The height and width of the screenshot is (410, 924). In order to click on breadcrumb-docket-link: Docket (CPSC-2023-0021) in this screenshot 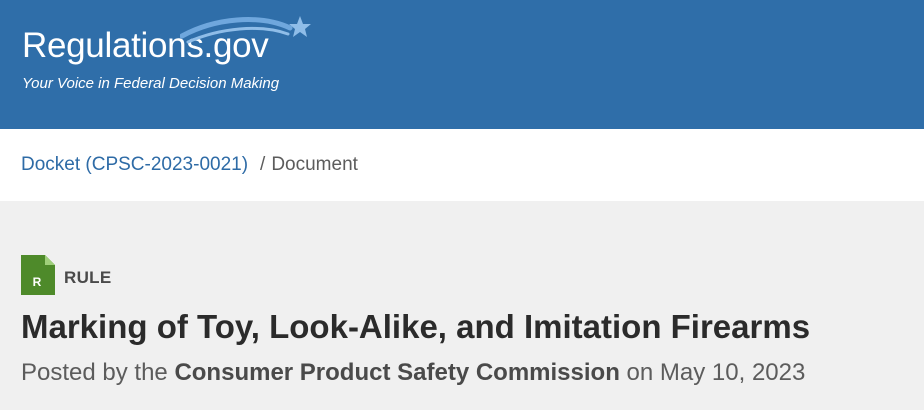, I will do `click(134, 165)`.